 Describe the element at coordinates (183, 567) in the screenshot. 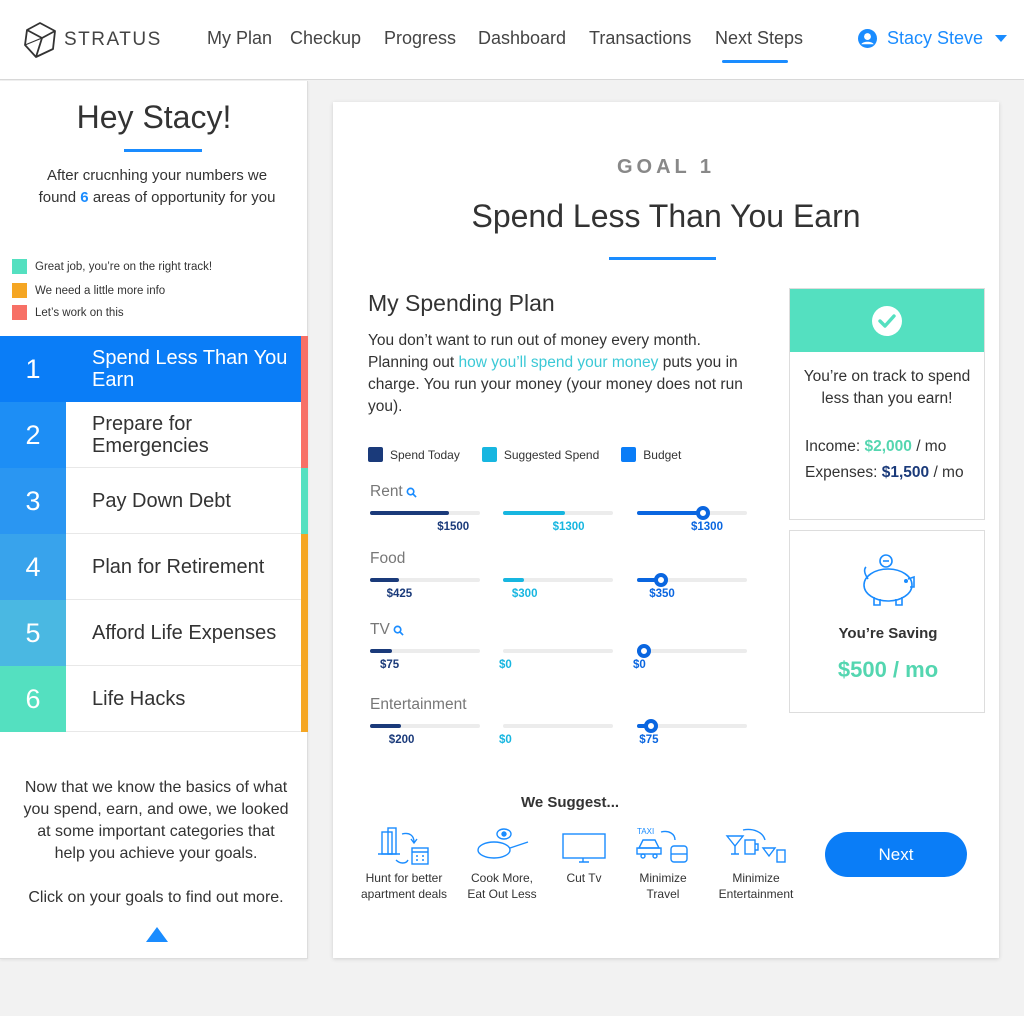

I see `goal-label: Plan for Retirement` at that location.